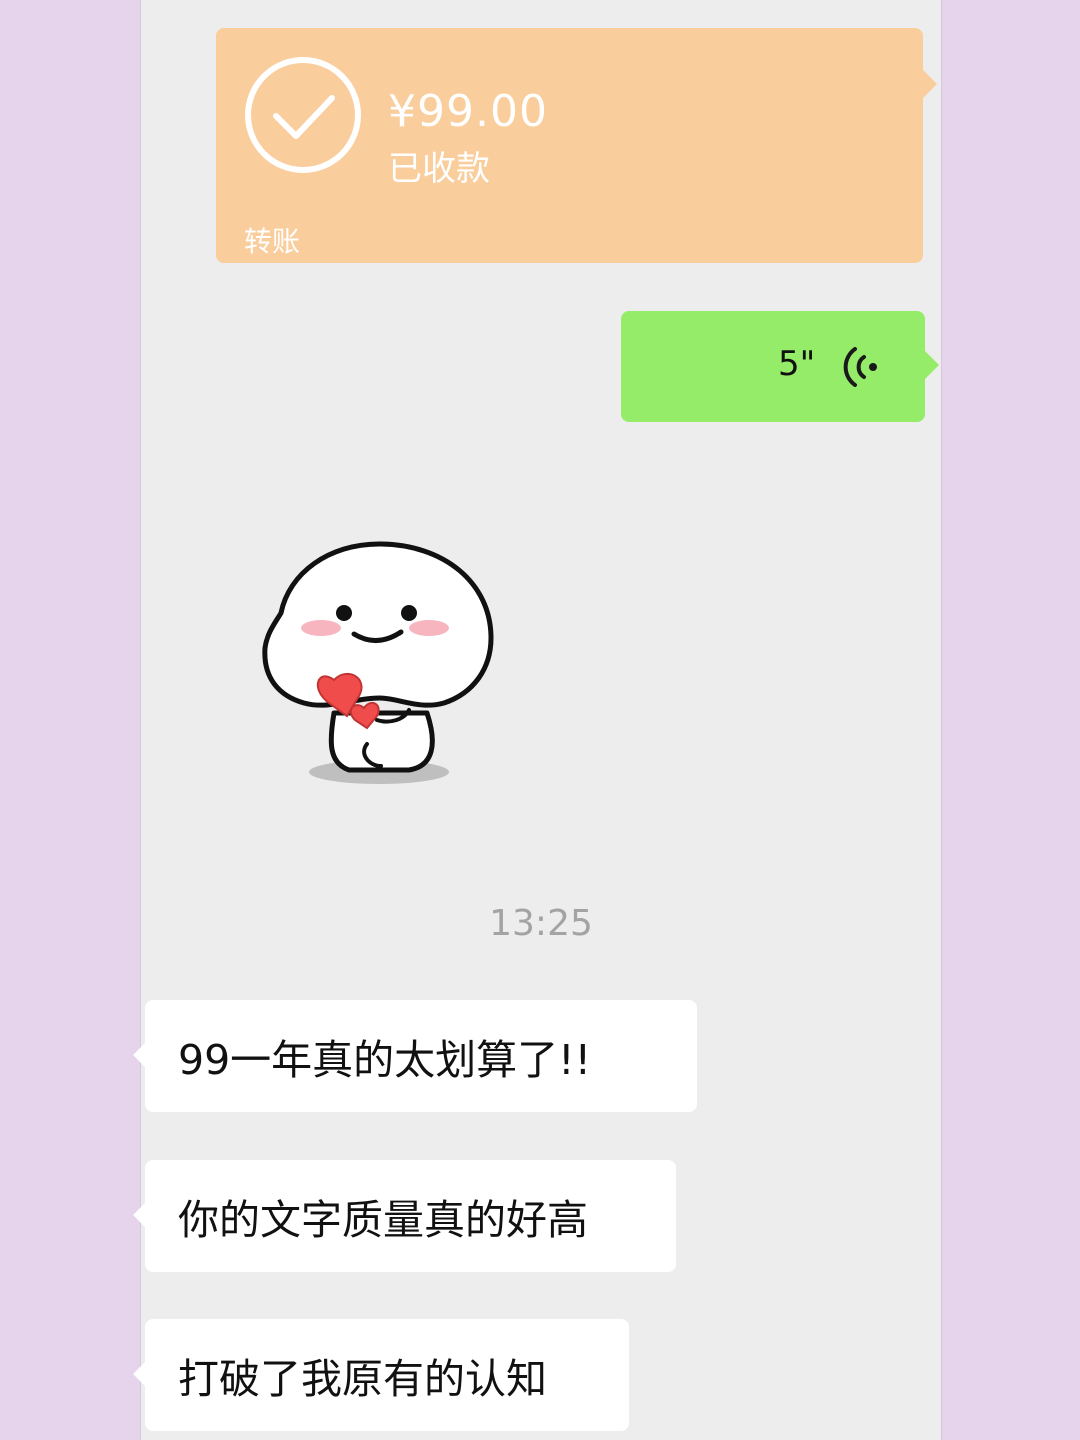 Image resolution: width=1080 pixels, height=1440 pixels. What do you see at coordinates (797, 364) in the screenshot?
I see `voice-duration: 5"` at bounding box center [797, 364].